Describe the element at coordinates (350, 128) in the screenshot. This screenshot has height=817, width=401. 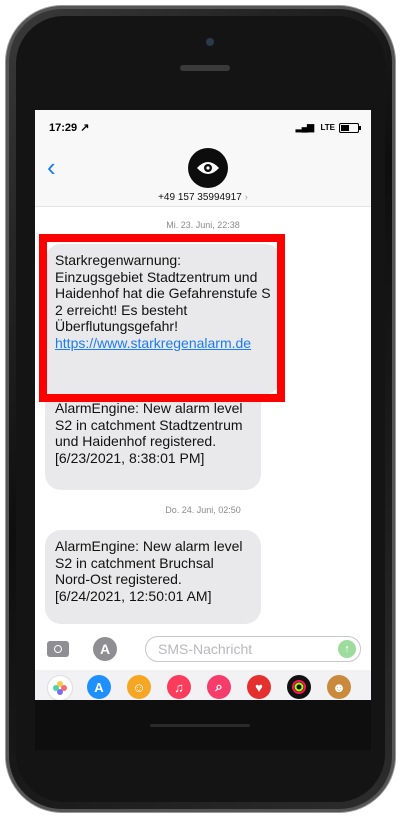
I see `battery-icon` at that location.